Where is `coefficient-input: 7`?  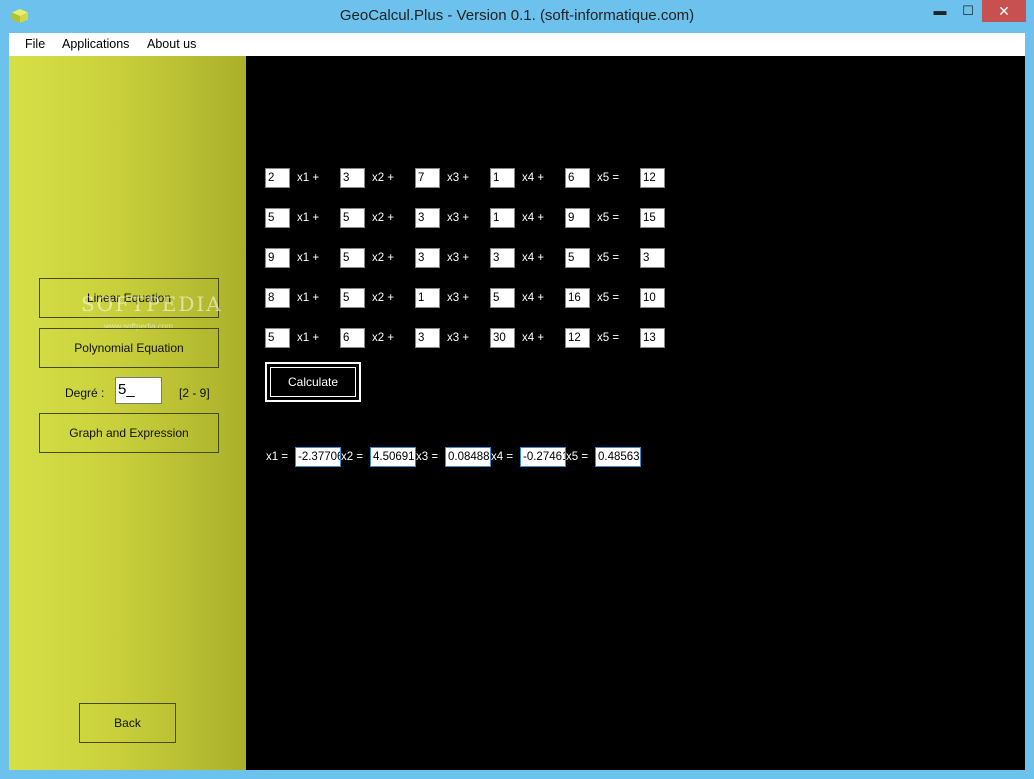
coefficient-input: 7 is located at coordinates (427, 178).